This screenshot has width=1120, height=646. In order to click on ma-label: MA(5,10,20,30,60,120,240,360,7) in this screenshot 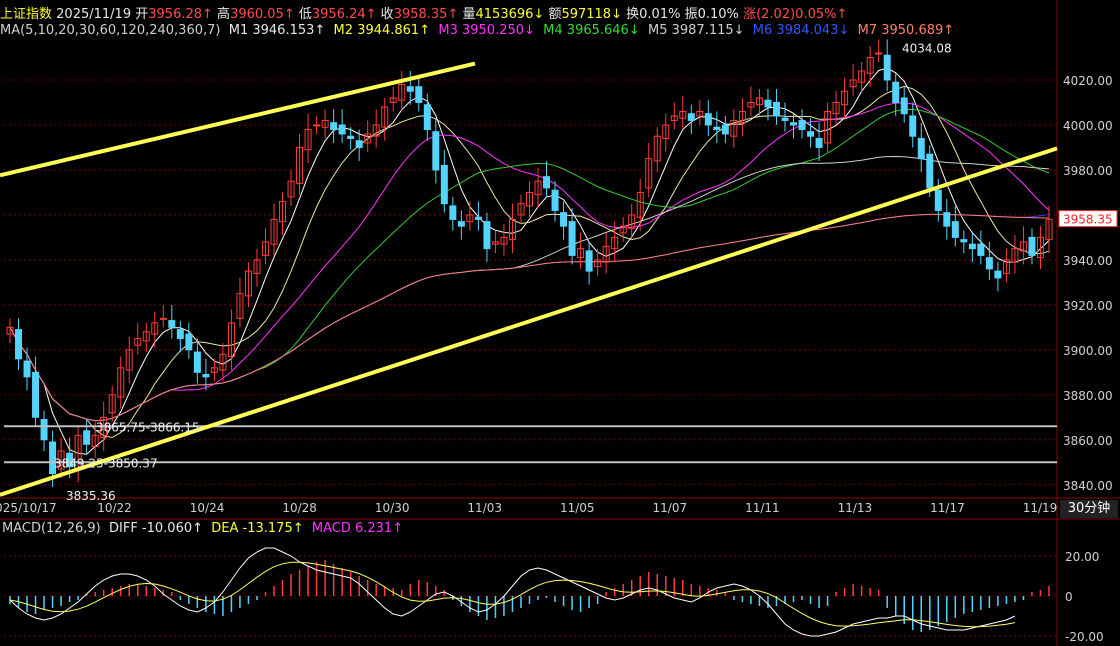, I will do `click(110, 30)`.